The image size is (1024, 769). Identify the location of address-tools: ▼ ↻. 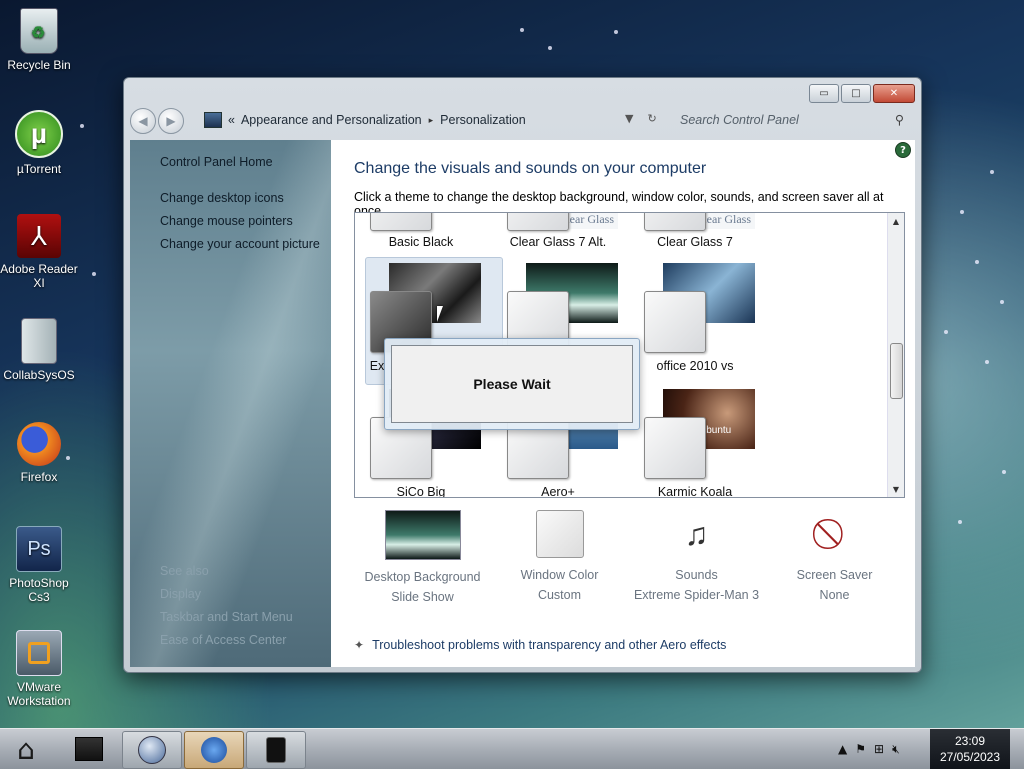
(641, 118).